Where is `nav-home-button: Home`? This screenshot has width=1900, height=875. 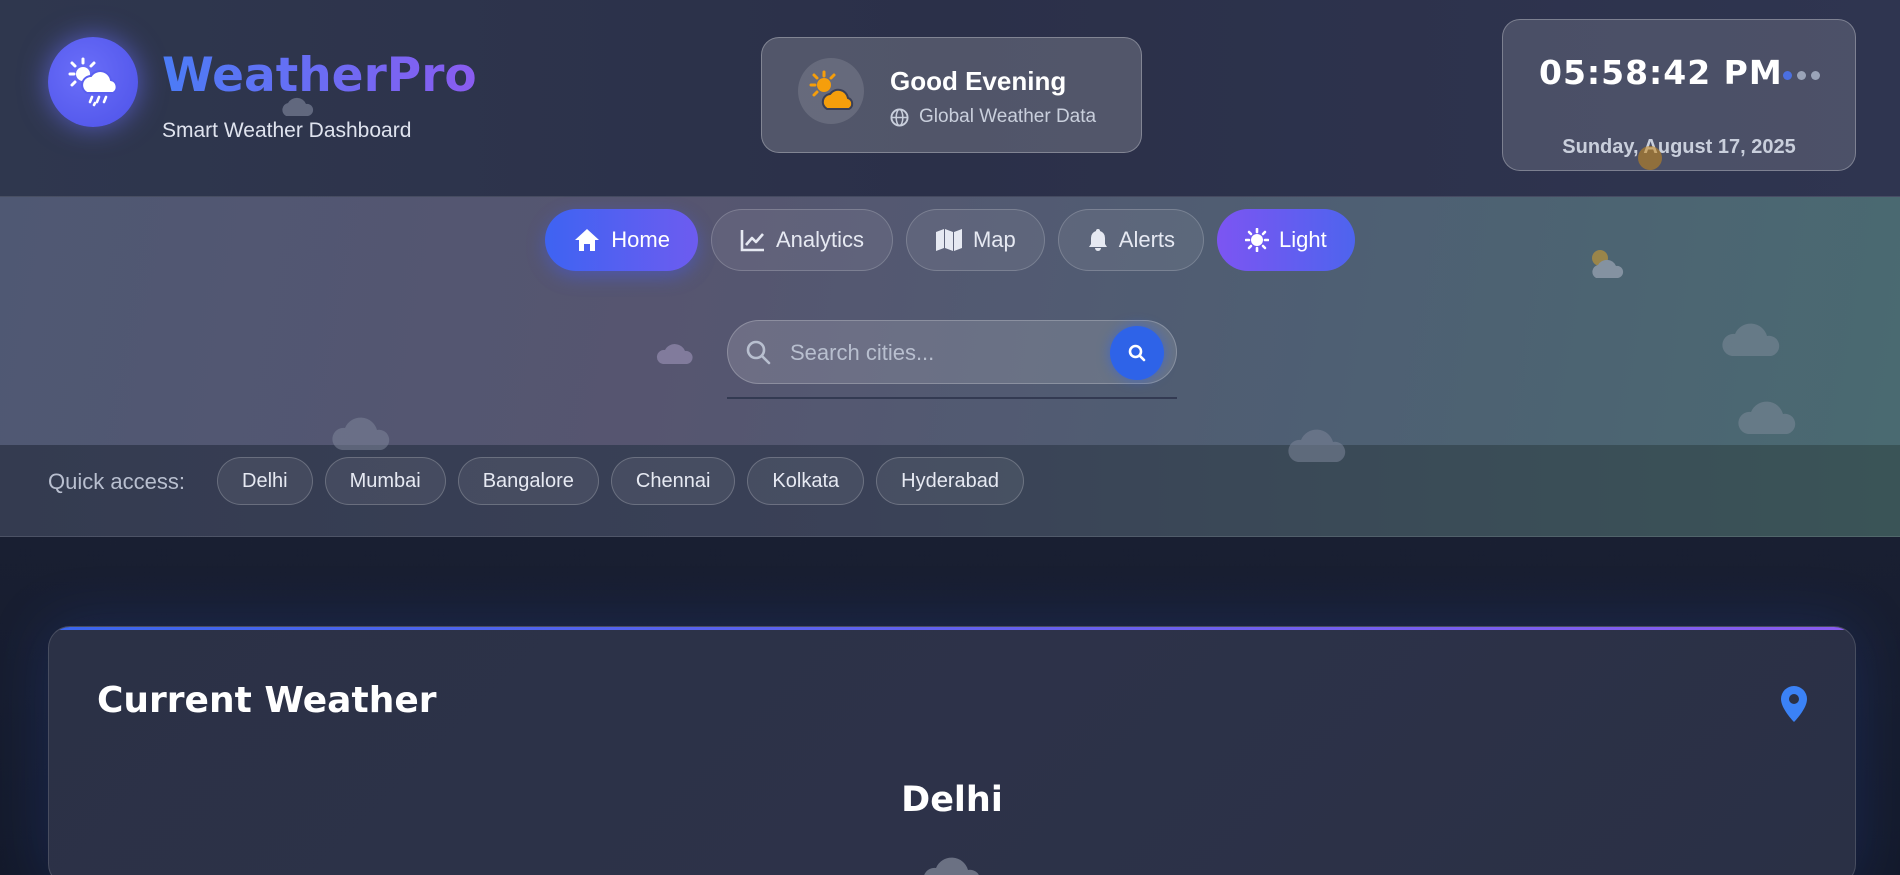
nav-home-button: Home is located at coordinates (621, 240).